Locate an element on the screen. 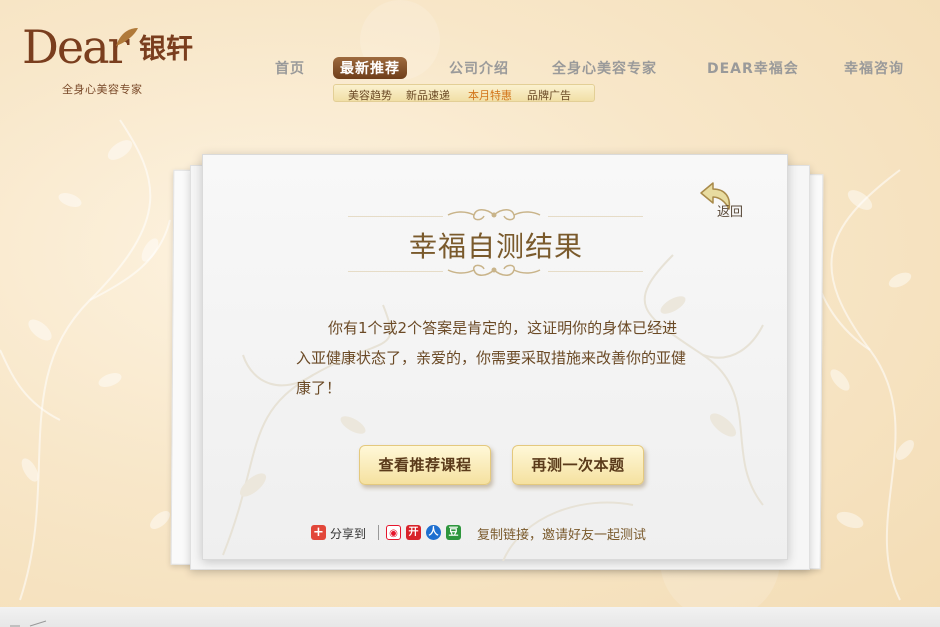 The height and width of the screenshot is (627, 940). result-title: 幸福自测结果 is located at coordinates (495, 246).